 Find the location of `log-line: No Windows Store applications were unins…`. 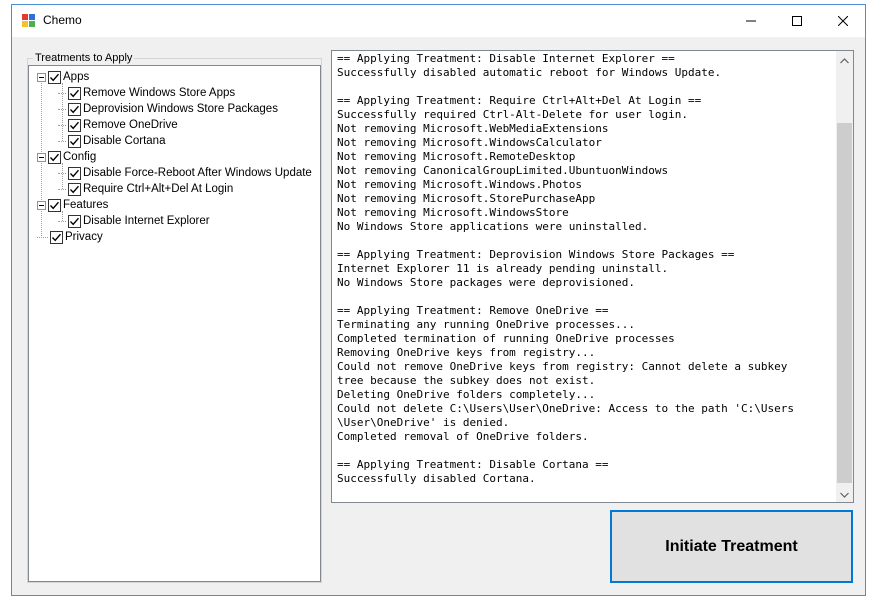

log-line: No Windows Store applications were unins… is located at coordinates (493, 226).